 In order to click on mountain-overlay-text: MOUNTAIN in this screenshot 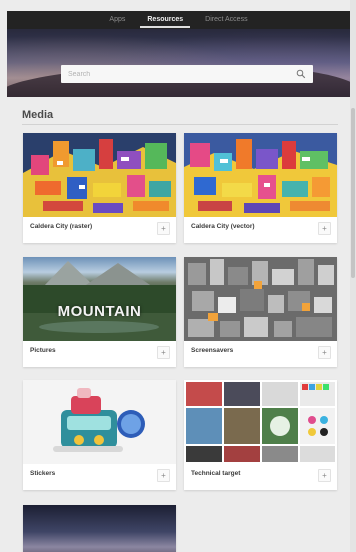, I will do `click(99, 311)`.